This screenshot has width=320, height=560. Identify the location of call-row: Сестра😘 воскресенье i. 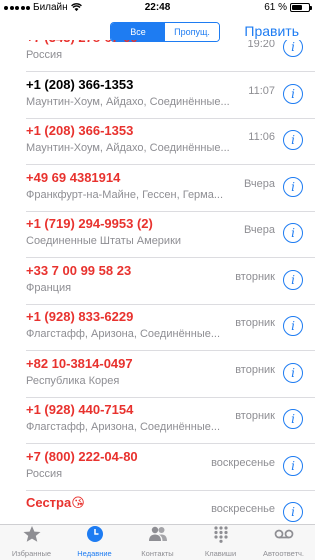
(157, 507).